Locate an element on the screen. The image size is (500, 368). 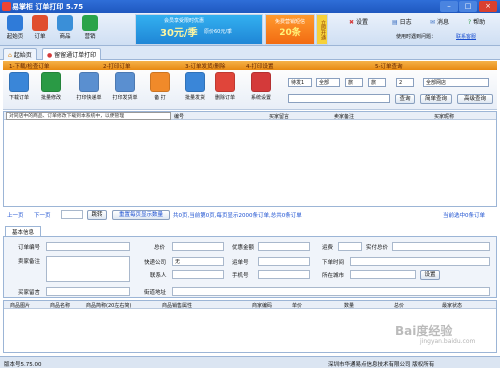
remark-label: 卖家备注 is located at coordinates (29, 262).